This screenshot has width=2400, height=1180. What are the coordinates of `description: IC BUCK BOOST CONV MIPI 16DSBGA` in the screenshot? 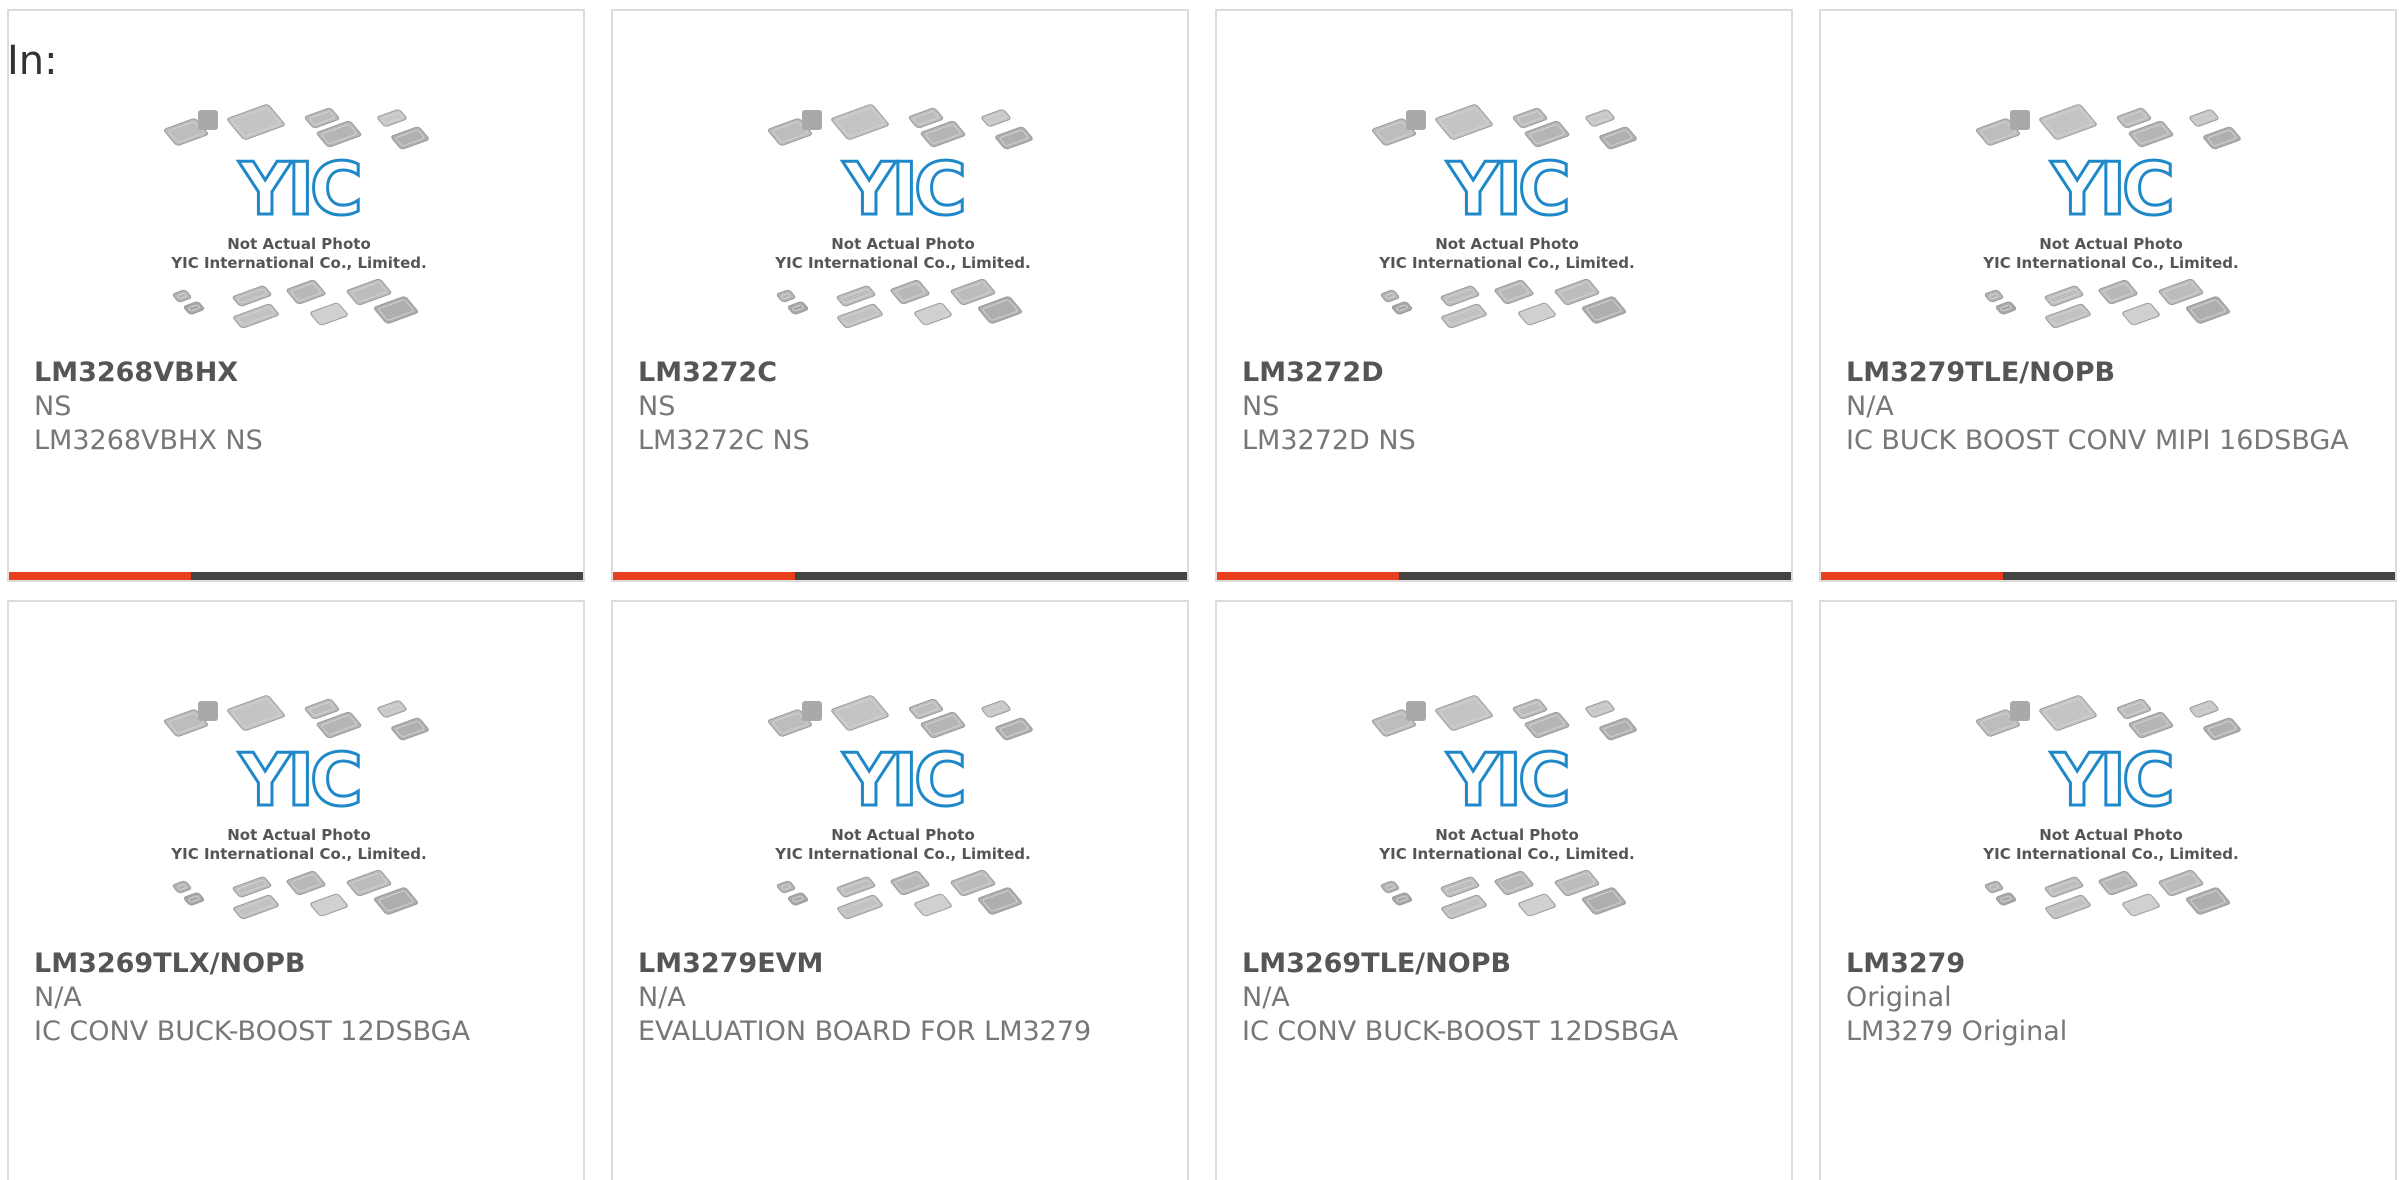 It's located at (2097, 440).